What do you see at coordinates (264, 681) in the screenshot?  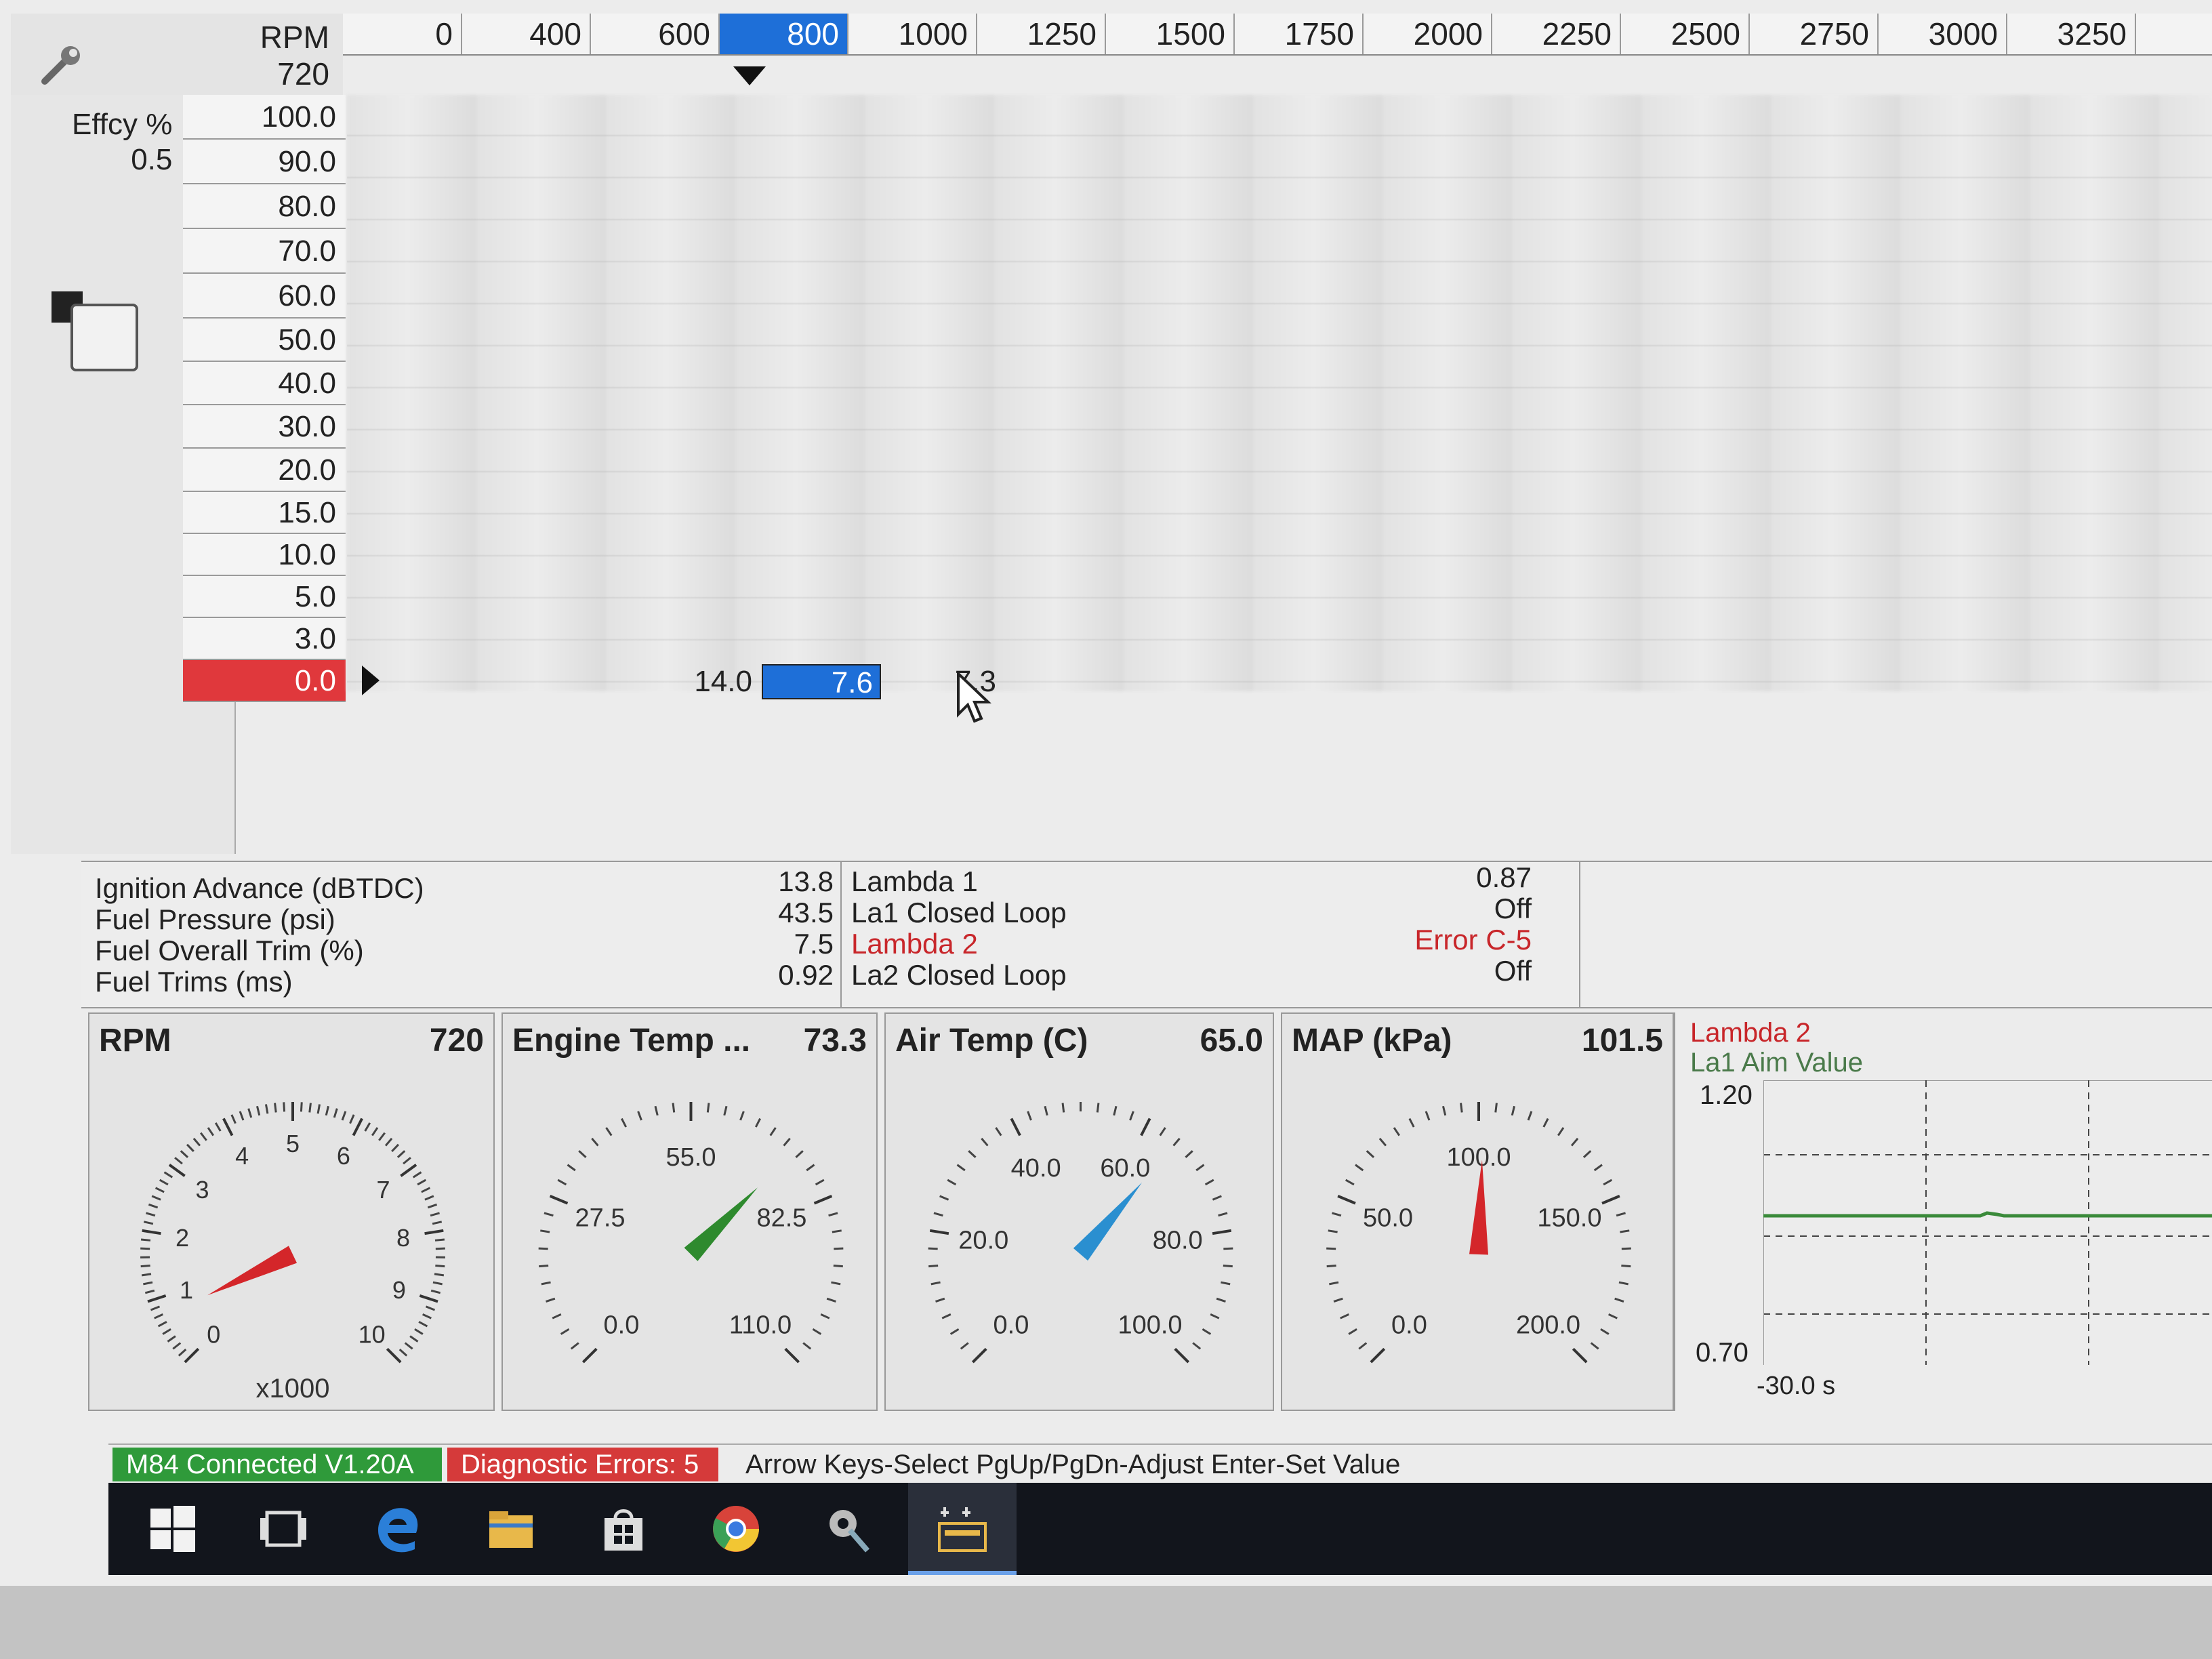 I see `load-row-header-active: 0.0` at bounding box center [264, 681].